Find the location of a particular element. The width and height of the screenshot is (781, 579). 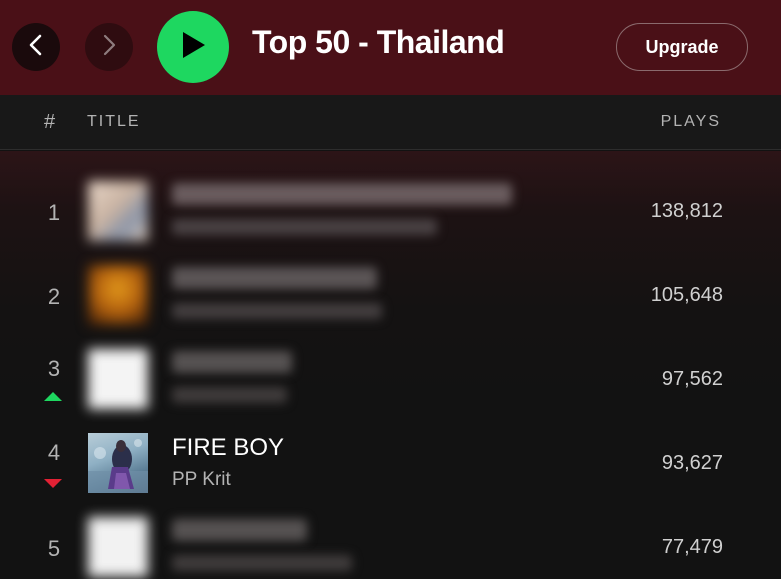

chevron-right-icon is located at coordinates (109, 47).